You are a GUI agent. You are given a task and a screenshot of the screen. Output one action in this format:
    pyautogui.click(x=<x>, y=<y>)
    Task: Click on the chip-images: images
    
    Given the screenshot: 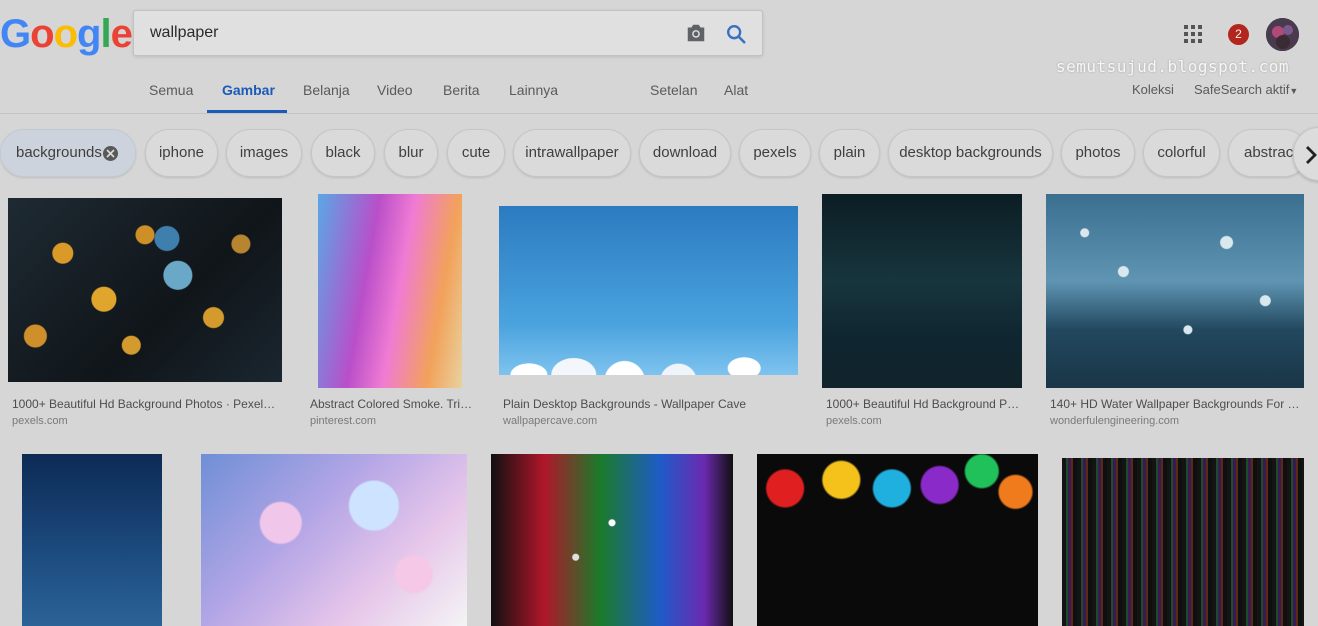 What is the action you would take?
    pyautogui.click(x=264, y=153)
    